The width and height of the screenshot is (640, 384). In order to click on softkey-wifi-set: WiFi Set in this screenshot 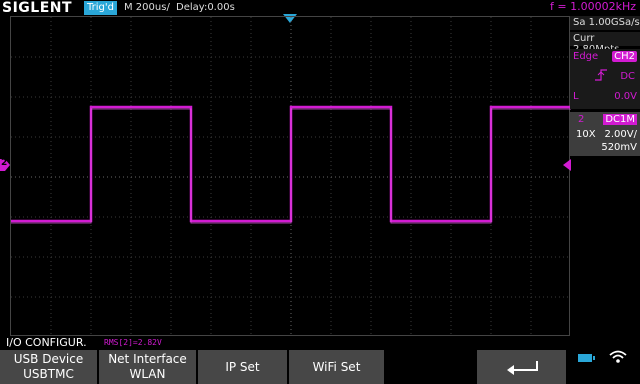, I will do `click(337, 367)`.